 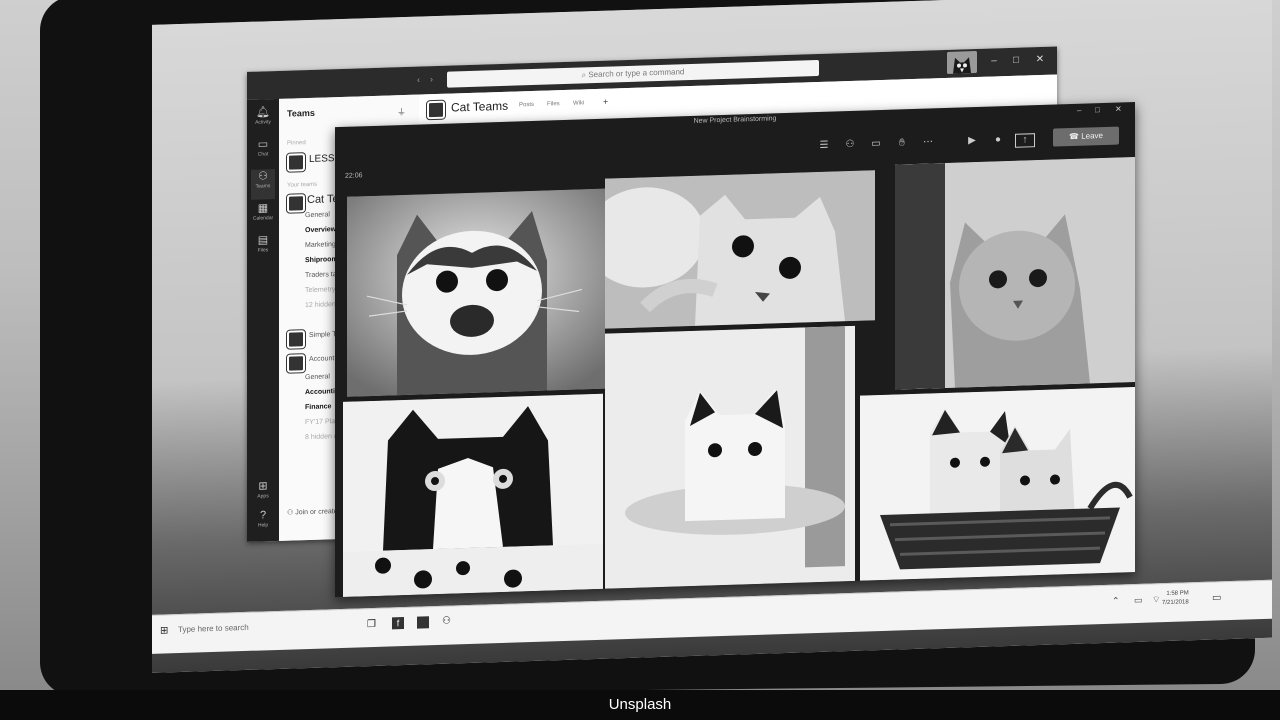 I want to click on wide-eyed-cat-photo, so click(x=740, y=249).